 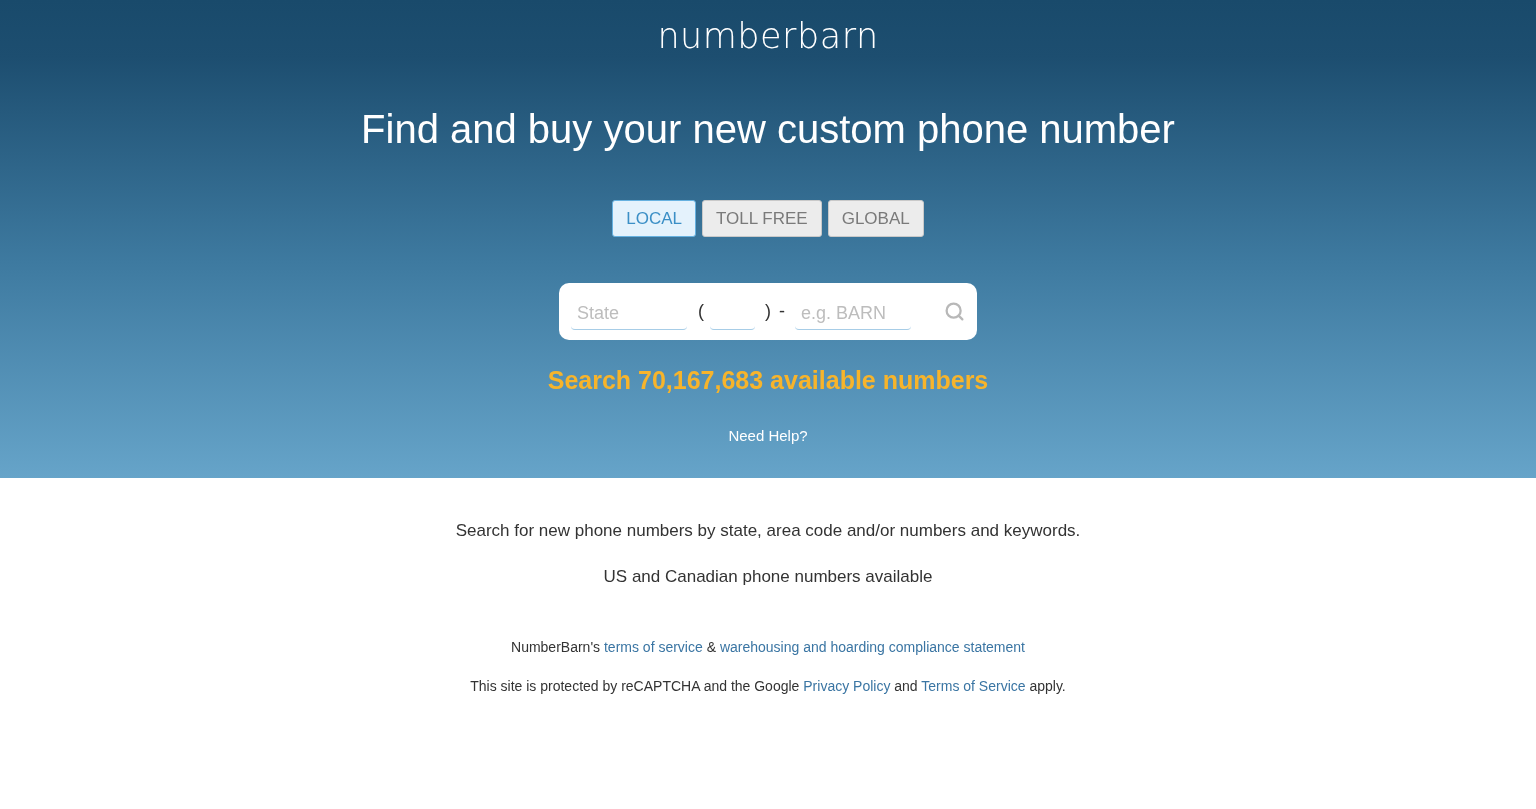 I want to click on legal-link: warehousing and hoarding compliance statement, so click(x=872, y=647).